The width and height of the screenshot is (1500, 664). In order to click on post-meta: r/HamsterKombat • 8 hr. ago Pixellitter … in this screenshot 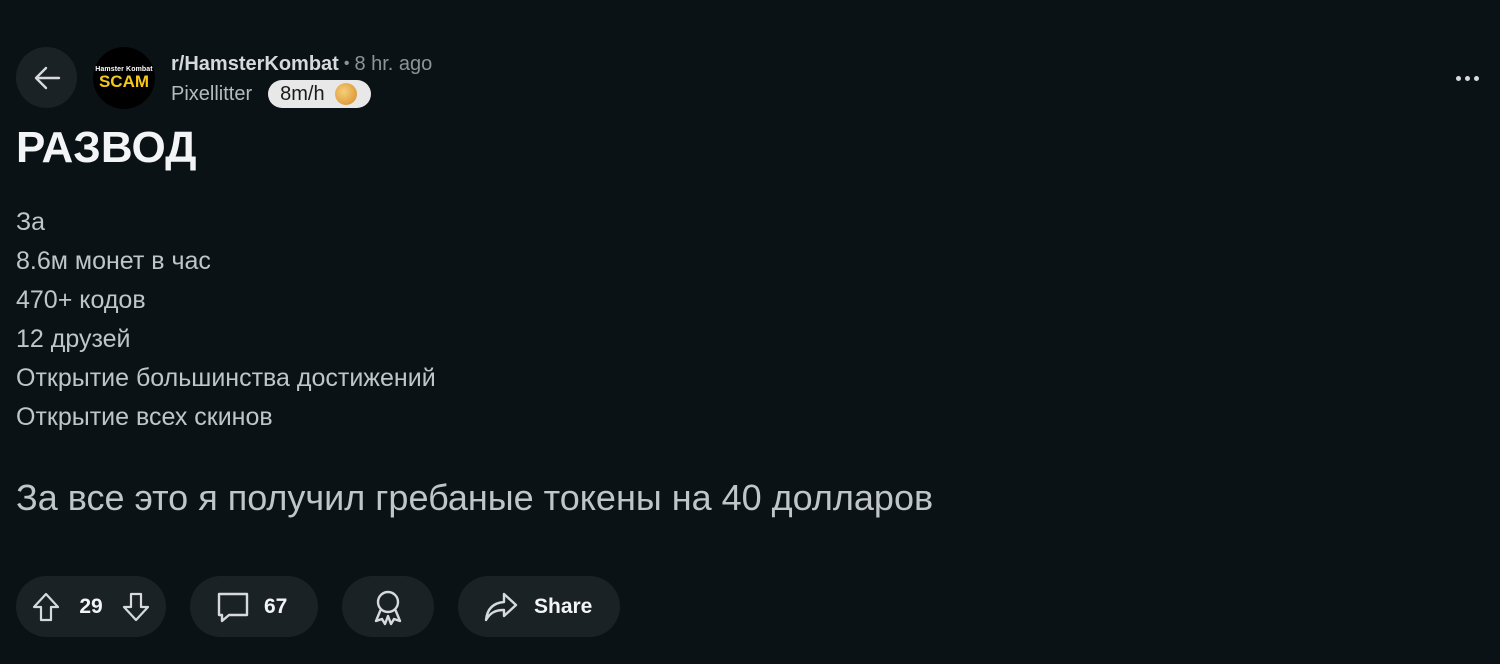, I will do `click(301, 80)`.